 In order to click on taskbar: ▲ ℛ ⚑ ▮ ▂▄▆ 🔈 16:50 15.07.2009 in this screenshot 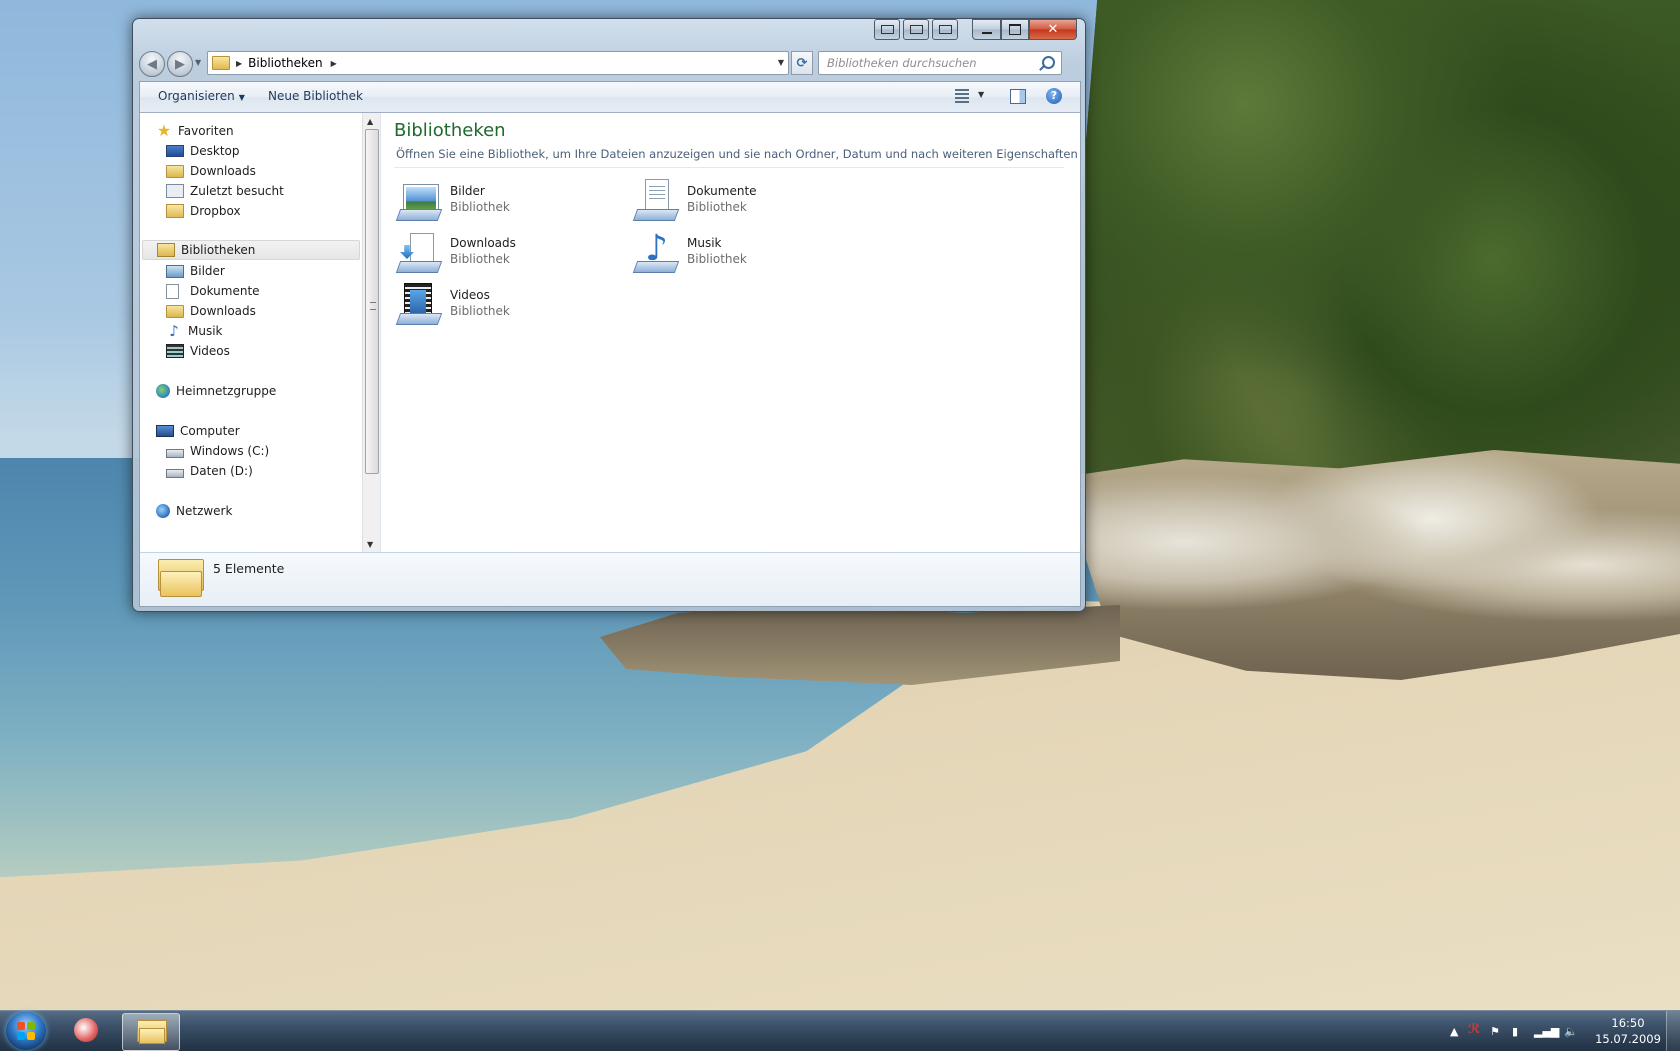, I will do `click(840, 1030)`.